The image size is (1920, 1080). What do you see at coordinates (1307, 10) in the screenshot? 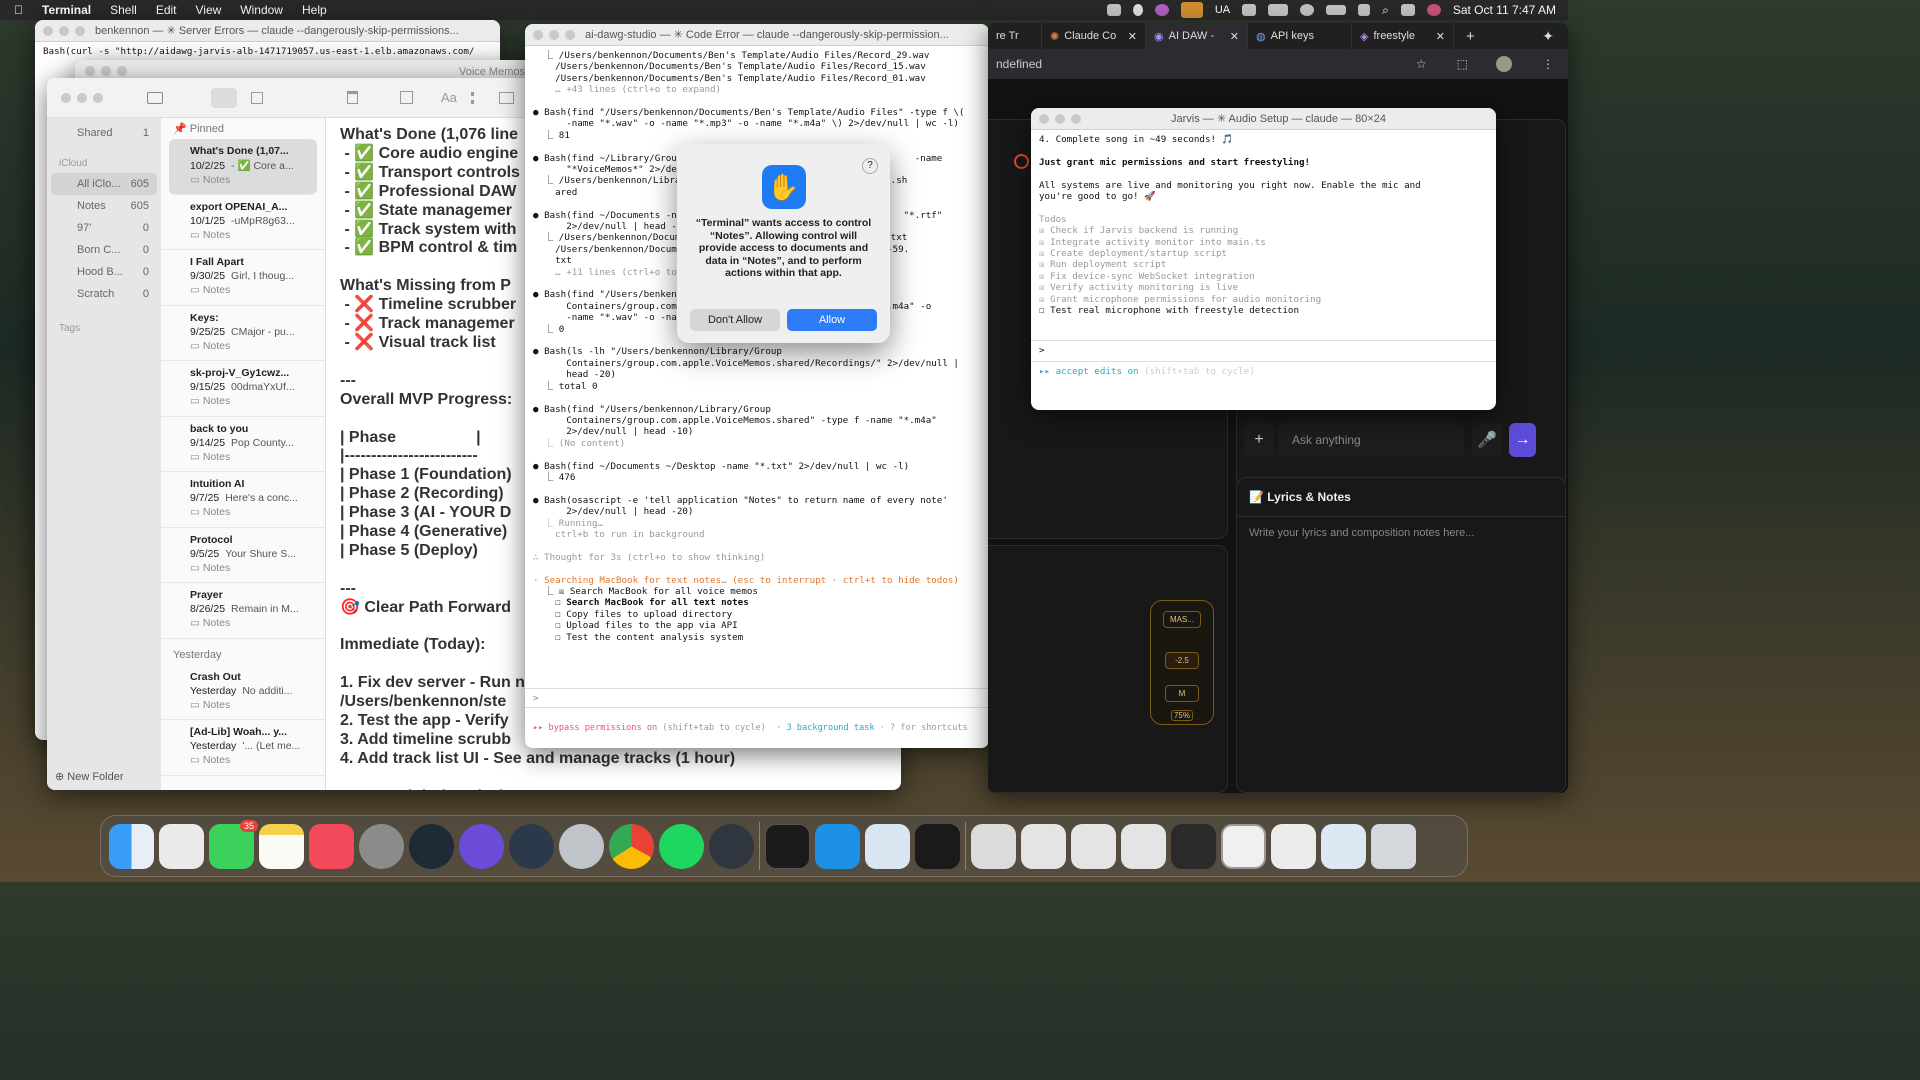
I see `play-icon` at bounding box center [1307, 10].